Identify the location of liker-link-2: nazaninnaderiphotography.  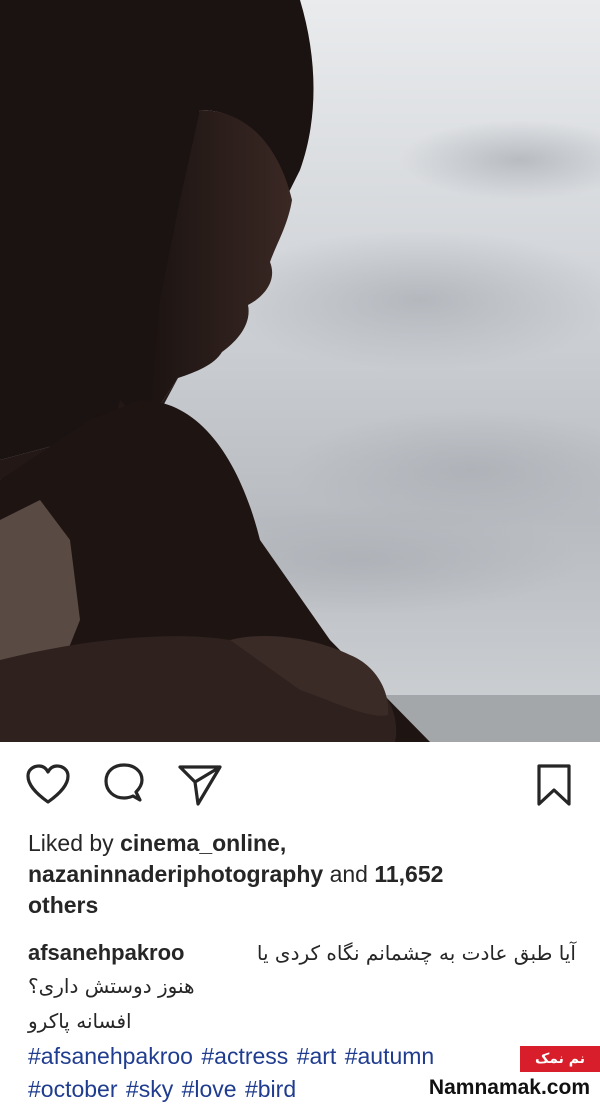
(175, 874).